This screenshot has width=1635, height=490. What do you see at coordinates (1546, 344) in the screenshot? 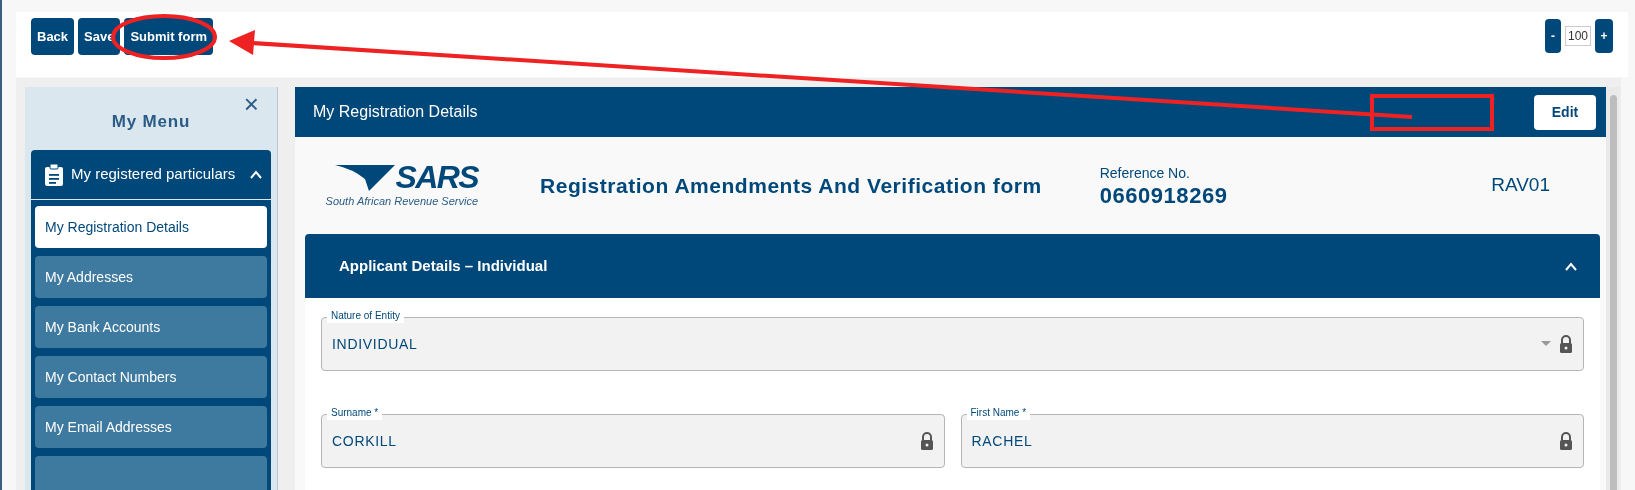
I see `dropdown-arrow-icon` at bounding box center [1546, 344].